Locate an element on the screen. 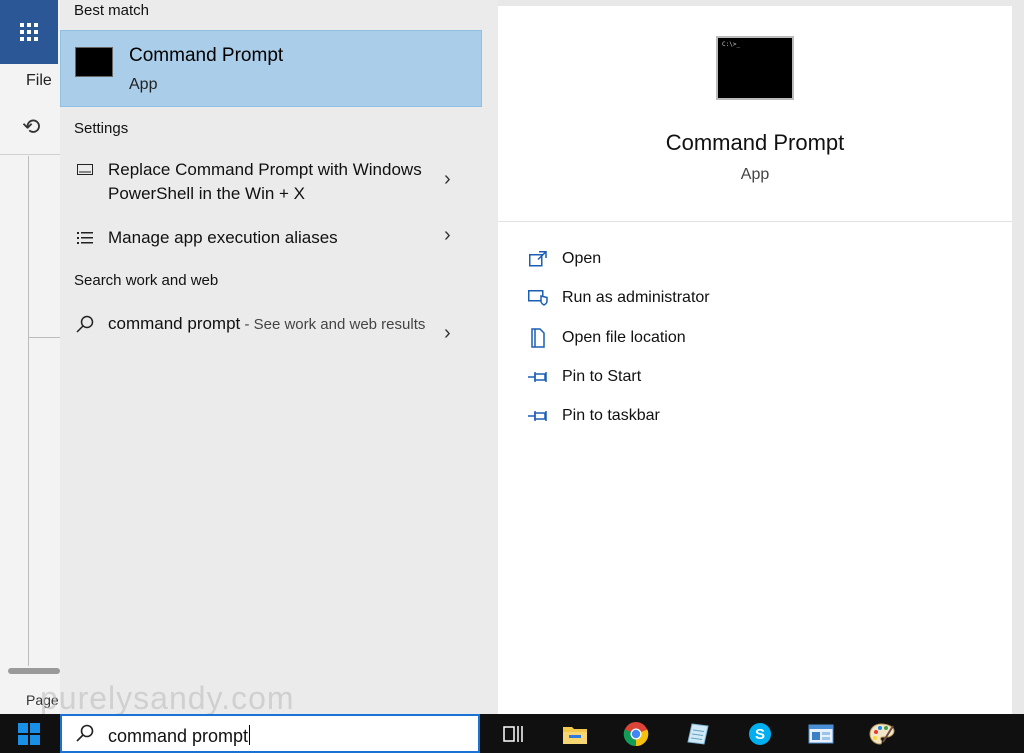 This screenshot has height=753, width=1024. best-match-subtitle: App is located at coordinates (143, 84).